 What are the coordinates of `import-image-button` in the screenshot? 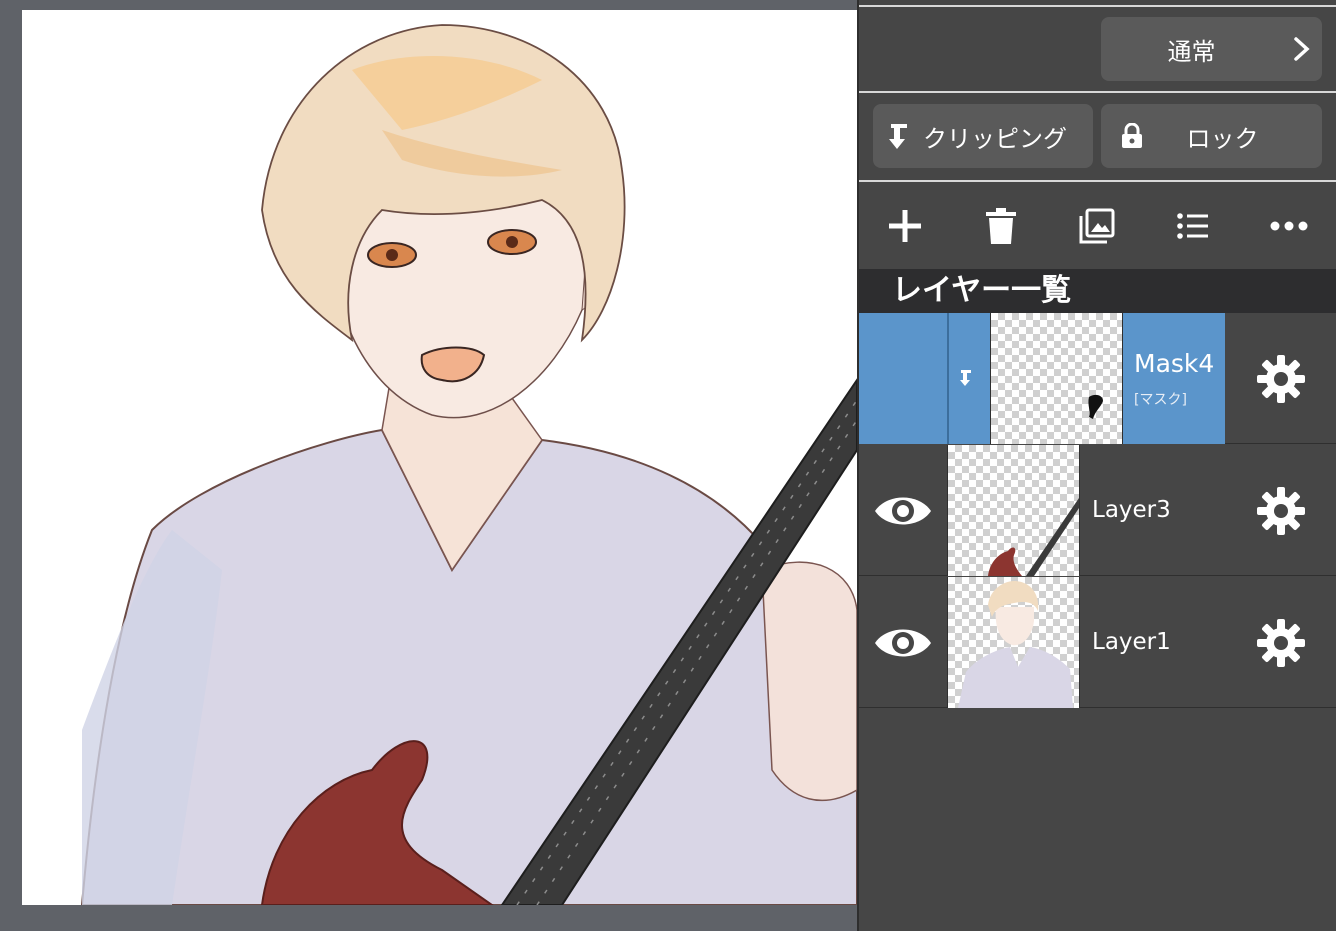 It's located at (1097, 226).